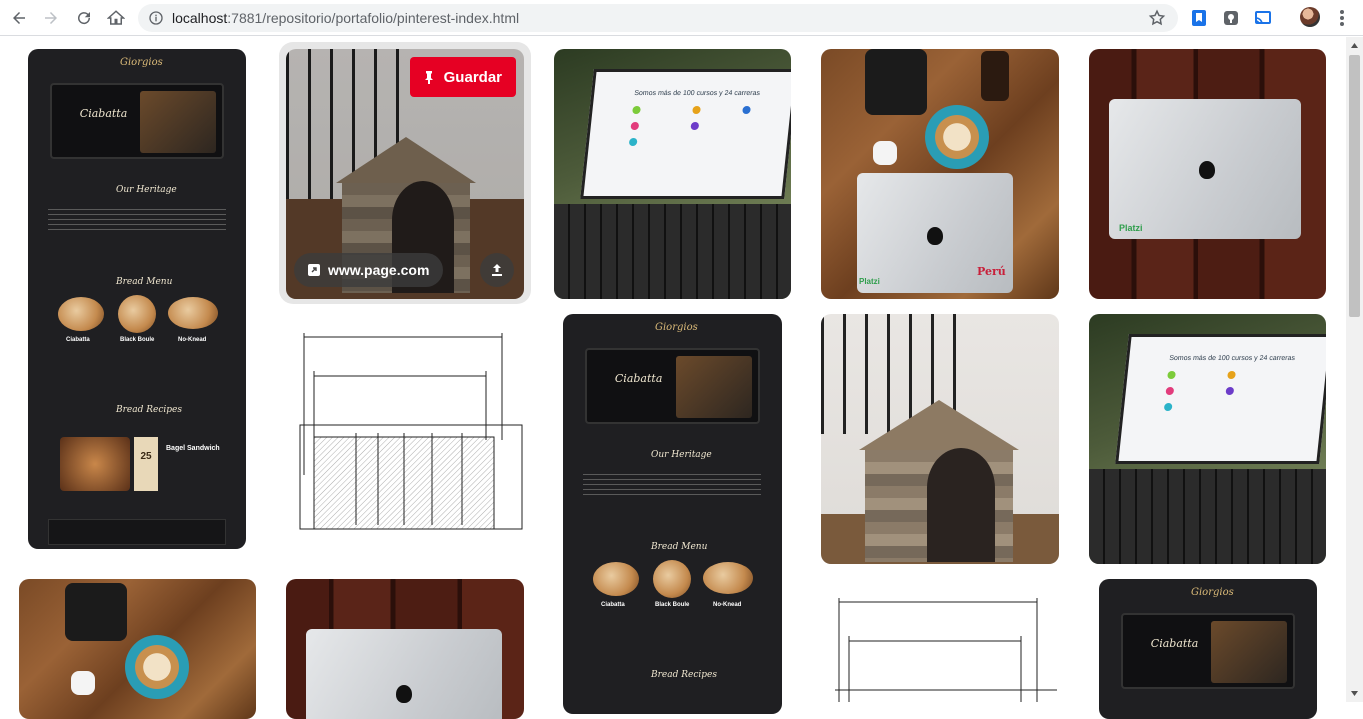  Describe the element at coordinates (1310, 17) in the screenshot. I see `profile-avatar` at that location.